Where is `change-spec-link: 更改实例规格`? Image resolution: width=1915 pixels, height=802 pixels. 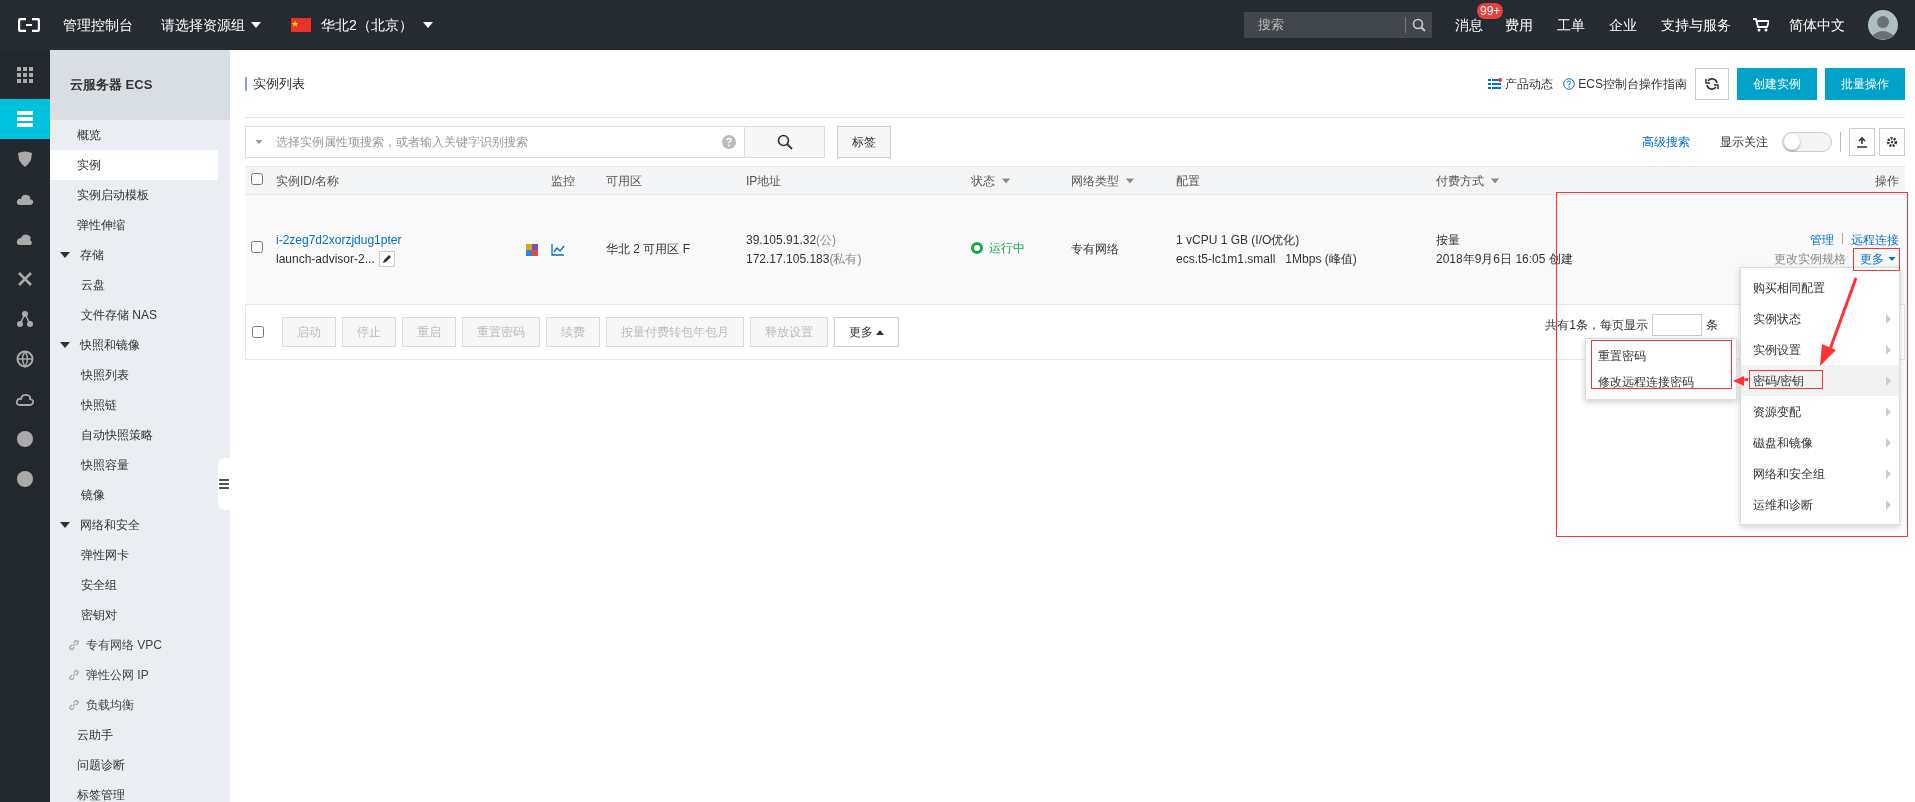 change-spec-link: 更改实例规格 is located at coordinates (1810, 259).